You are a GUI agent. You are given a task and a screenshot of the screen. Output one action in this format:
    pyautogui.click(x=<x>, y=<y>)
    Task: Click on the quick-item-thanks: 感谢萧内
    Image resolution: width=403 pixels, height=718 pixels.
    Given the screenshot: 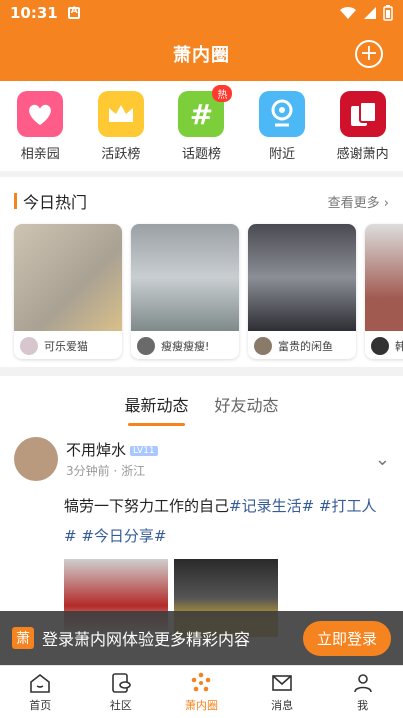 What is the action you would take?
    pyautogui.click(x=363, y=131)
    